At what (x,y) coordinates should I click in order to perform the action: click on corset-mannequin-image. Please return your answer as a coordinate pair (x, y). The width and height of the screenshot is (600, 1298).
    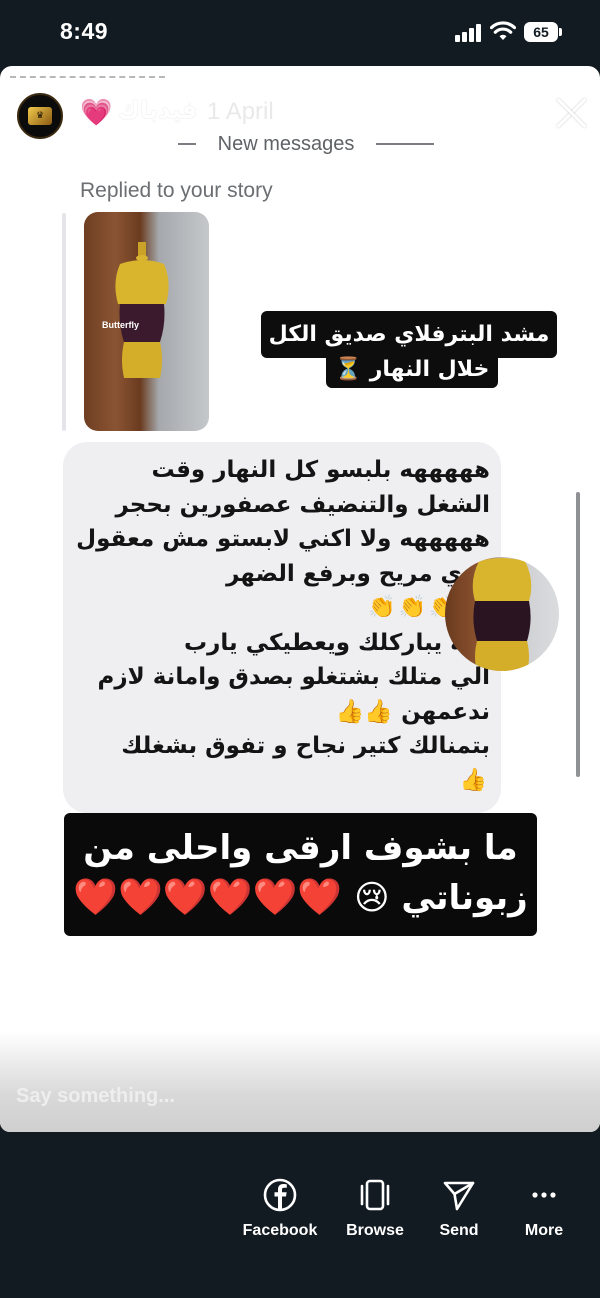
    Looking at the image, I should click on (142, 310).